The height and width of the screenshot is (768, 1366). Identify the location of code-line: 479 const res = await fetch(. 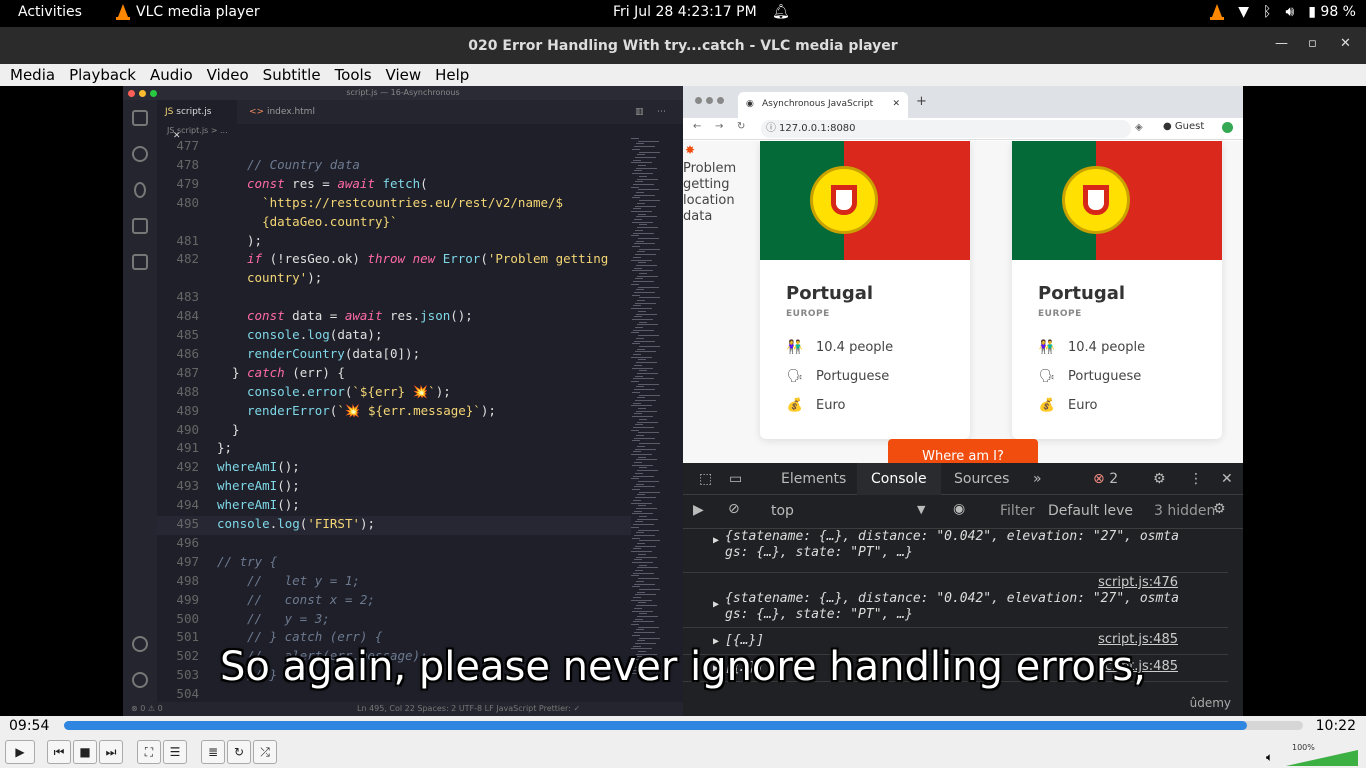
(394, 185).